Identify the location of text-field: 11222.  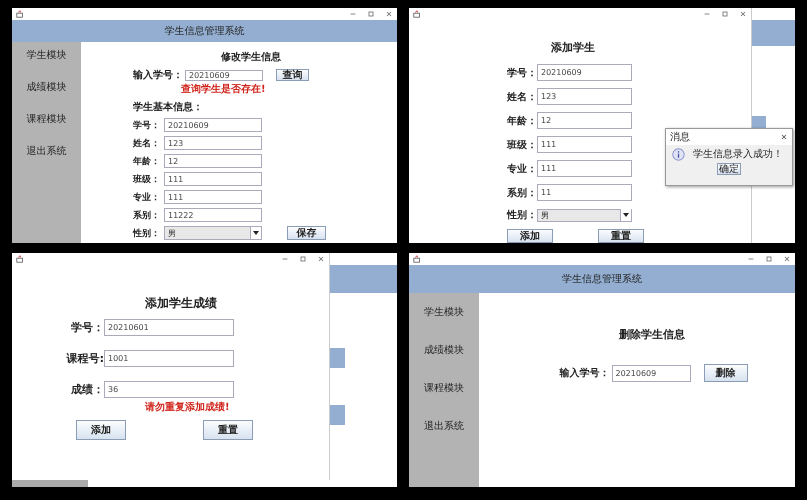
(213, 215).